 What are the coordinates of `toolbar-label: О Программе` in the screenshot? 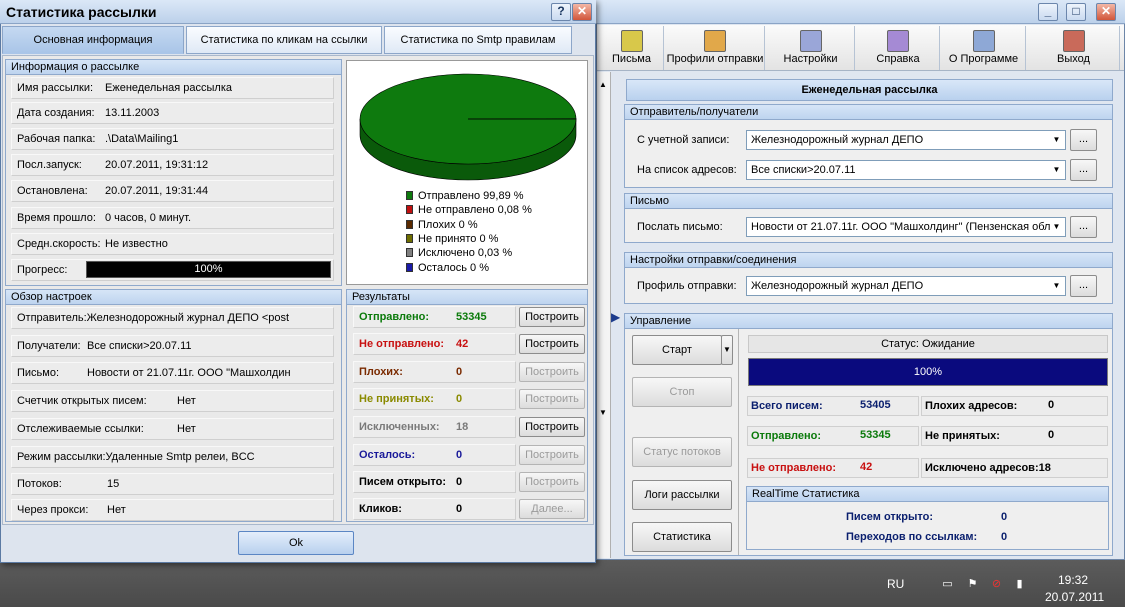 It's located at (983, 59).